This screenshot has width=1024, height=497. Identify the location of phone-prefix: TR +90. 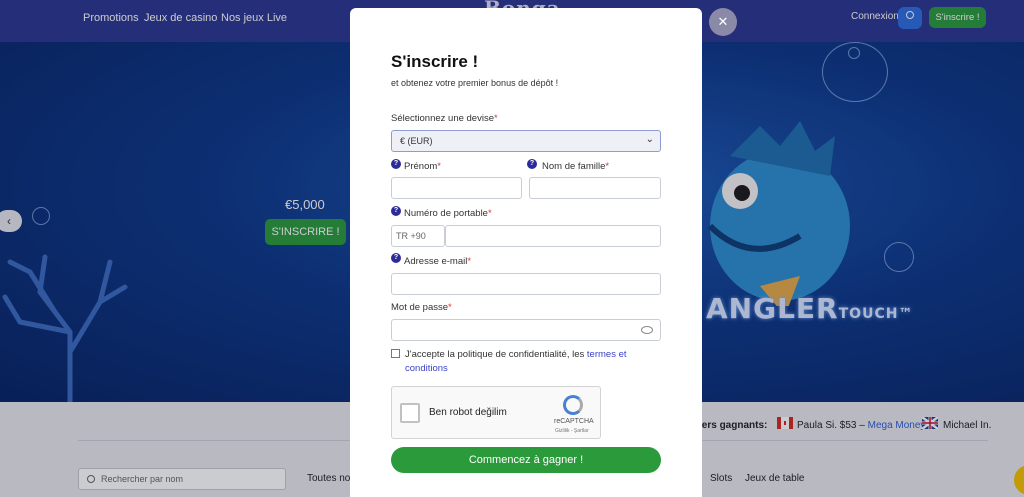
(411, 236).